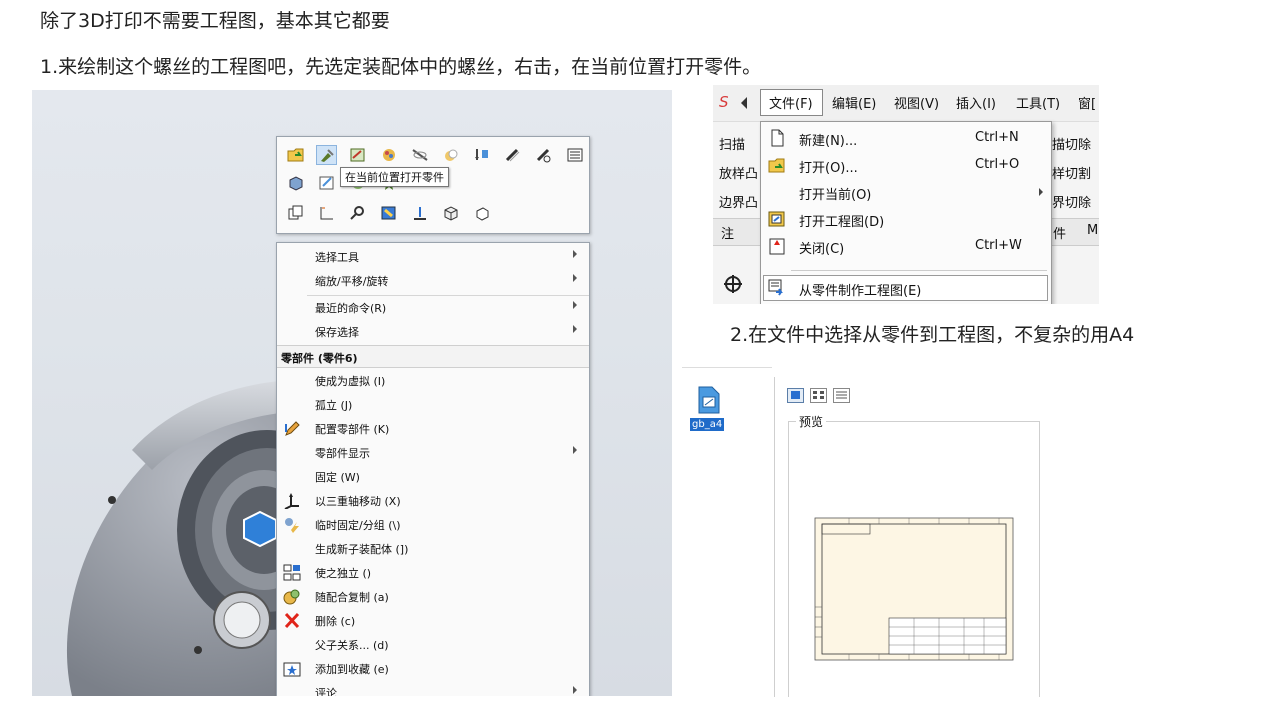 The width and height of the screenshot is (1280, 720). I want to click on temp-fix-icon, so click(292, 524).